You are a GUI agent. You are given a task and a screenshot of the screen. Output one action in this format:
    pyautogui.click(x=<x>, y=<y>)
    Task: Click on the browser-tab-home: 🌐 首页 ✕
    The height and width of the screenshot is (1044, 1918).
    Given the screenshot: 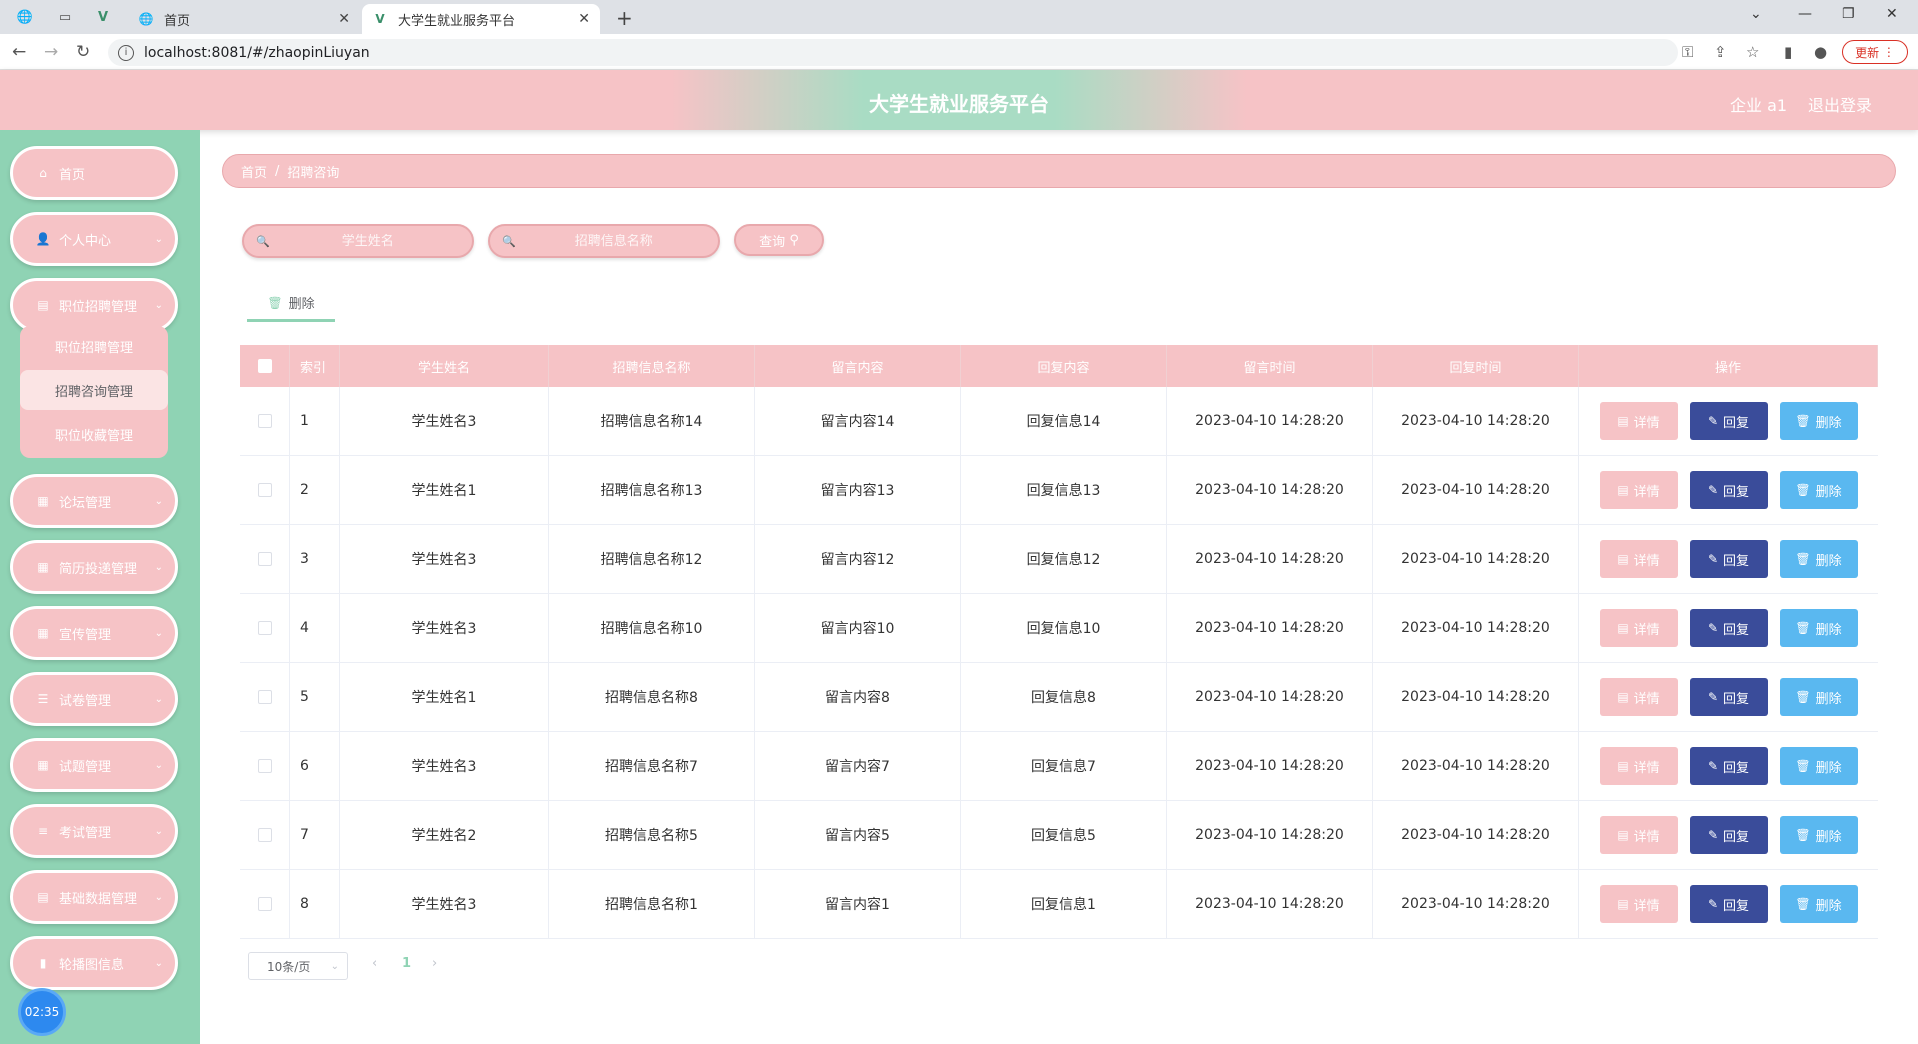 What is the action you would take?
    pyautogui.click(x=244, y=19)
    